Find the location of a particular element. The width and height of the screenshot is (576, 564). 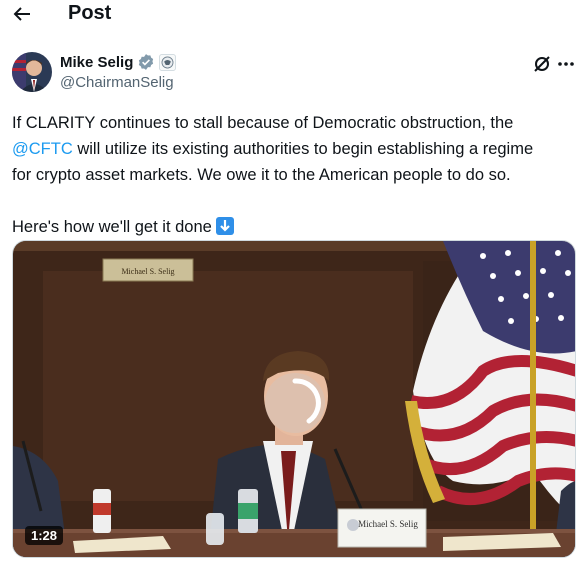

post-line-4-text: Here's how we'll get it done is located at coordinates (112, 227).